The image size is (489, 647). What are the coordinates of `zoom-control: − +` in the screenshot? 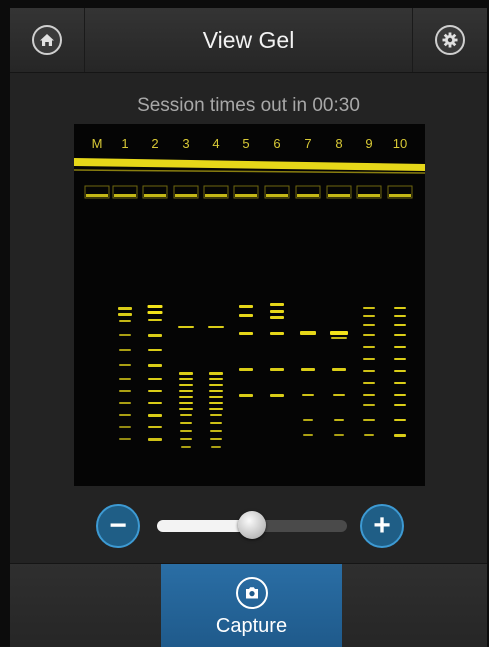 It's located at (248, 525).